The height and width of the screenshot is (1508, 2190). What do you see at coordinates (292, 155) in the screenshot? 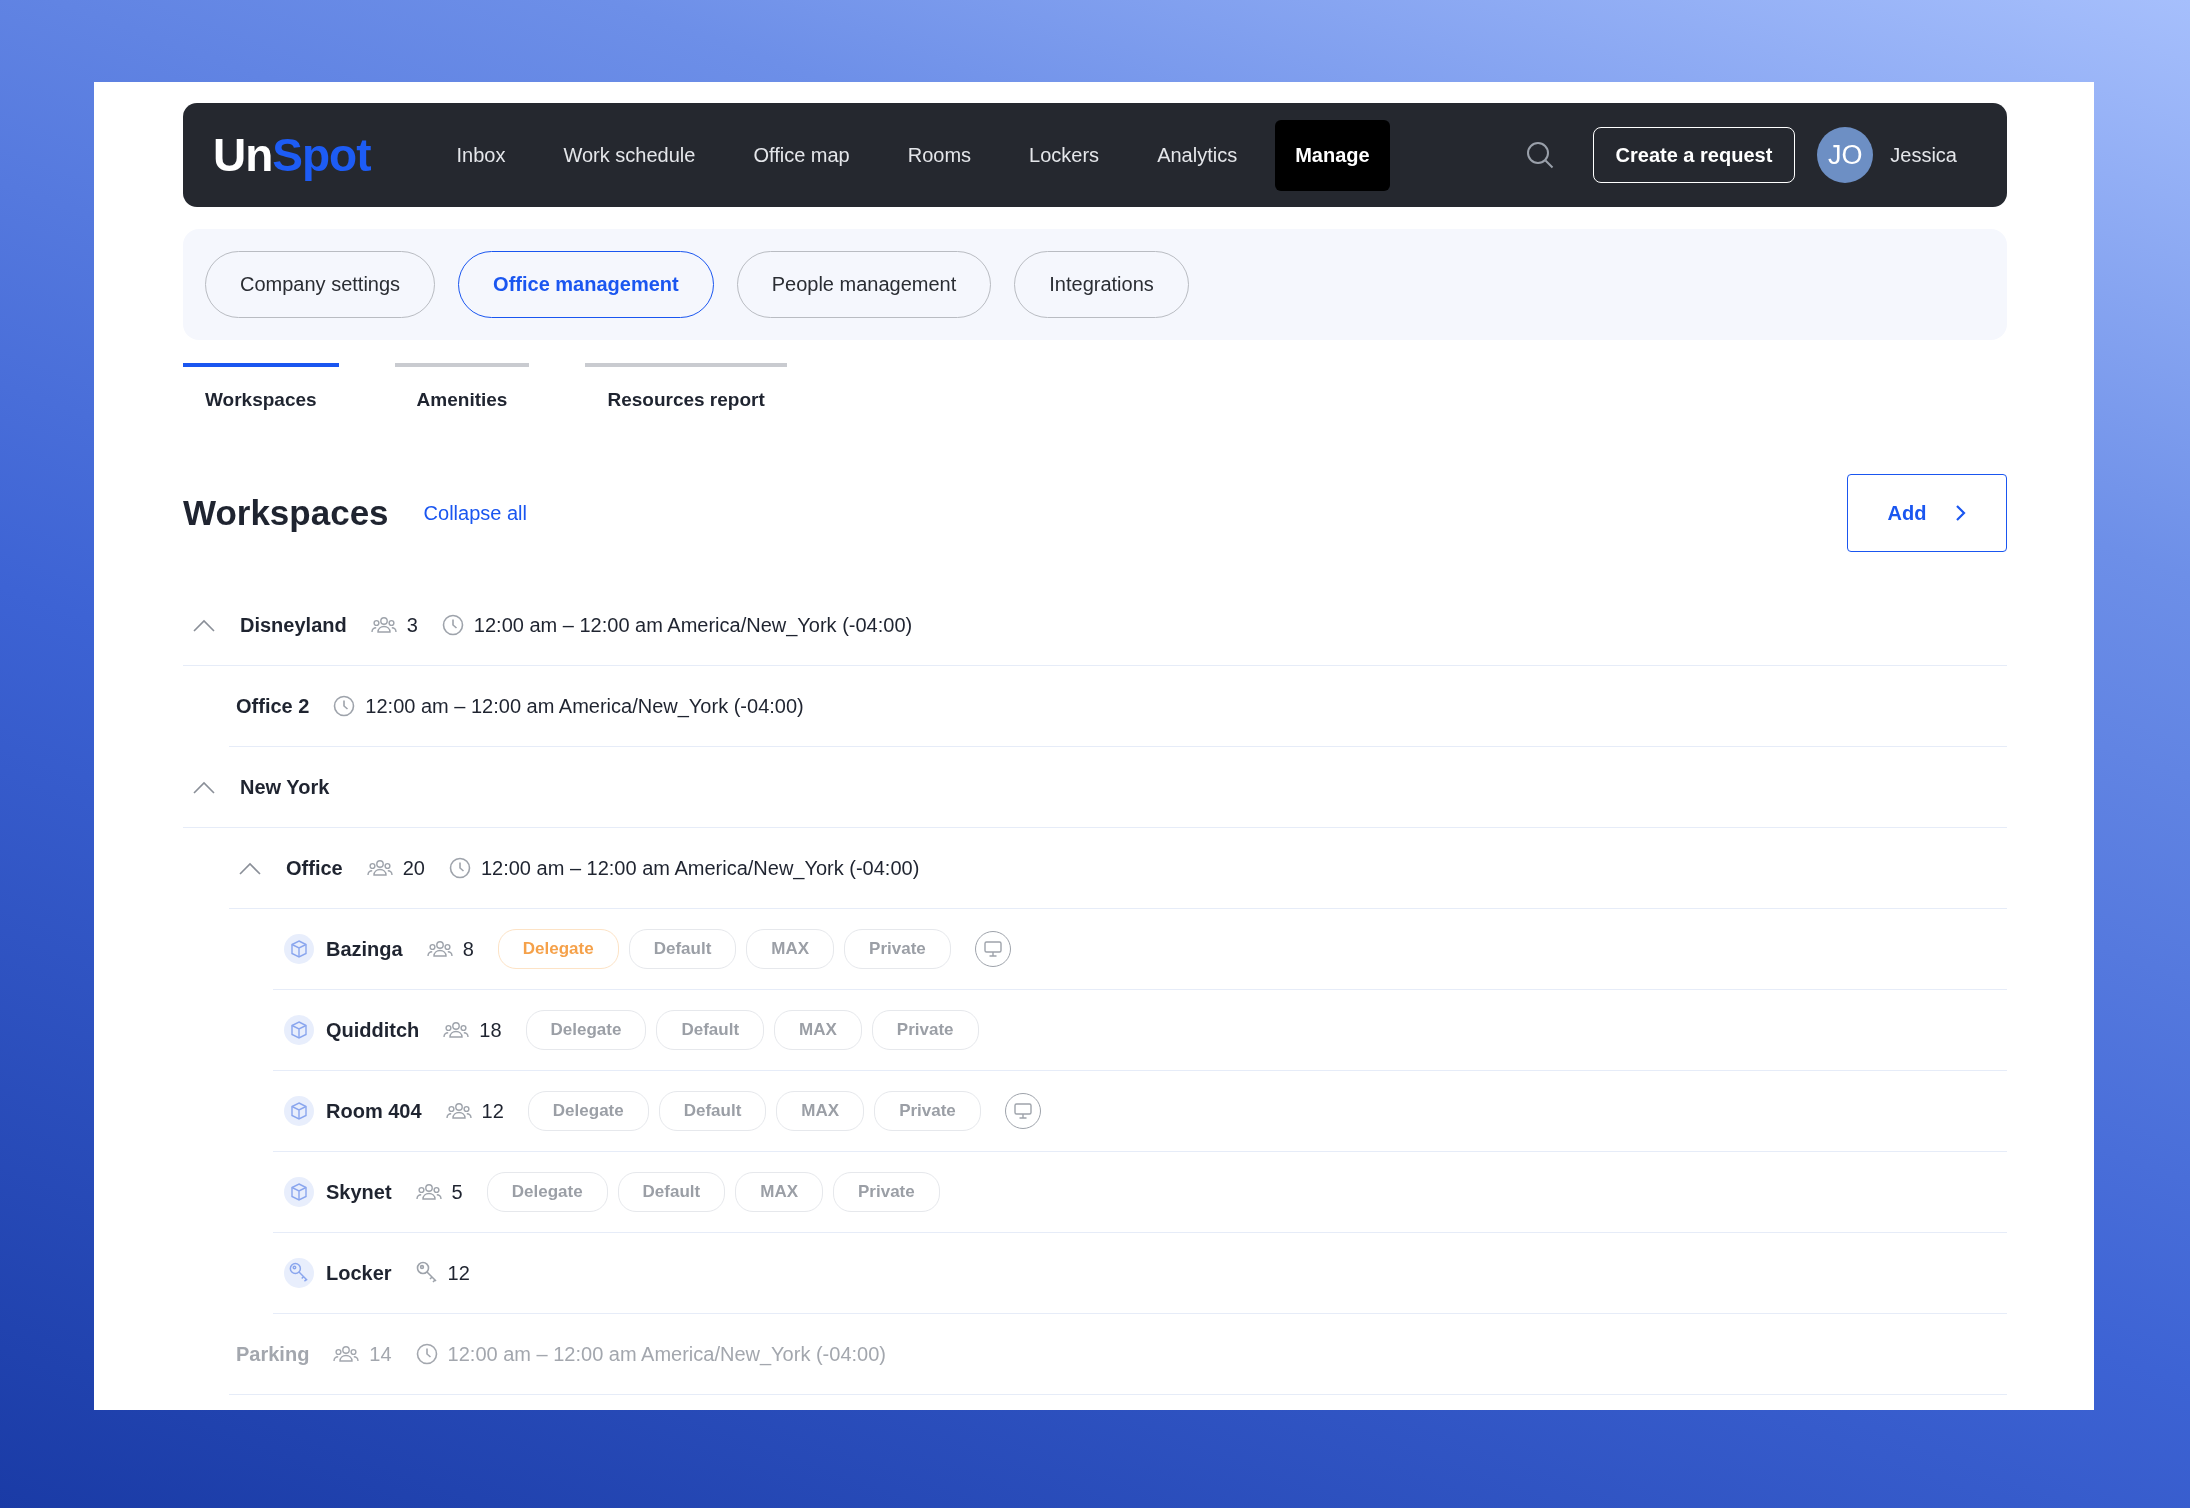
I see `logo: UnSpot` at bounding box center [292, 155].